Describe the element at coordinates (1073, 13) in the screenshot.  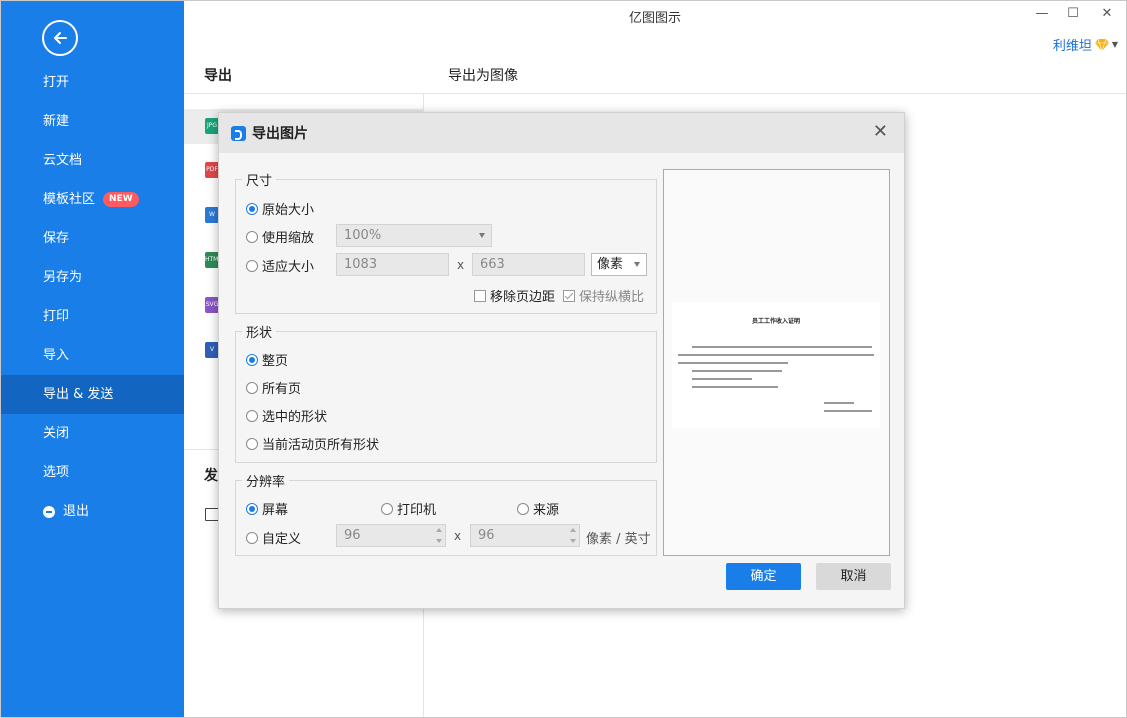
I see `maximize-button: ☐` at that location.